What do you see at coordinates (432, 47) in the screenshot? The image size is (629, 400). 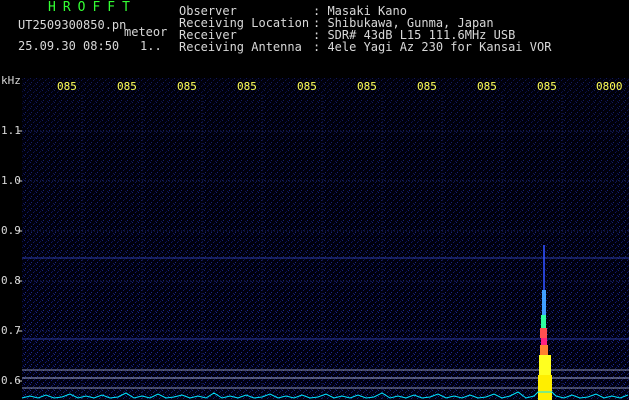 I see `info-value-antenna: : 4ele Yagi Az 230 for Kansai VOR` at bounding box center [432, 47].